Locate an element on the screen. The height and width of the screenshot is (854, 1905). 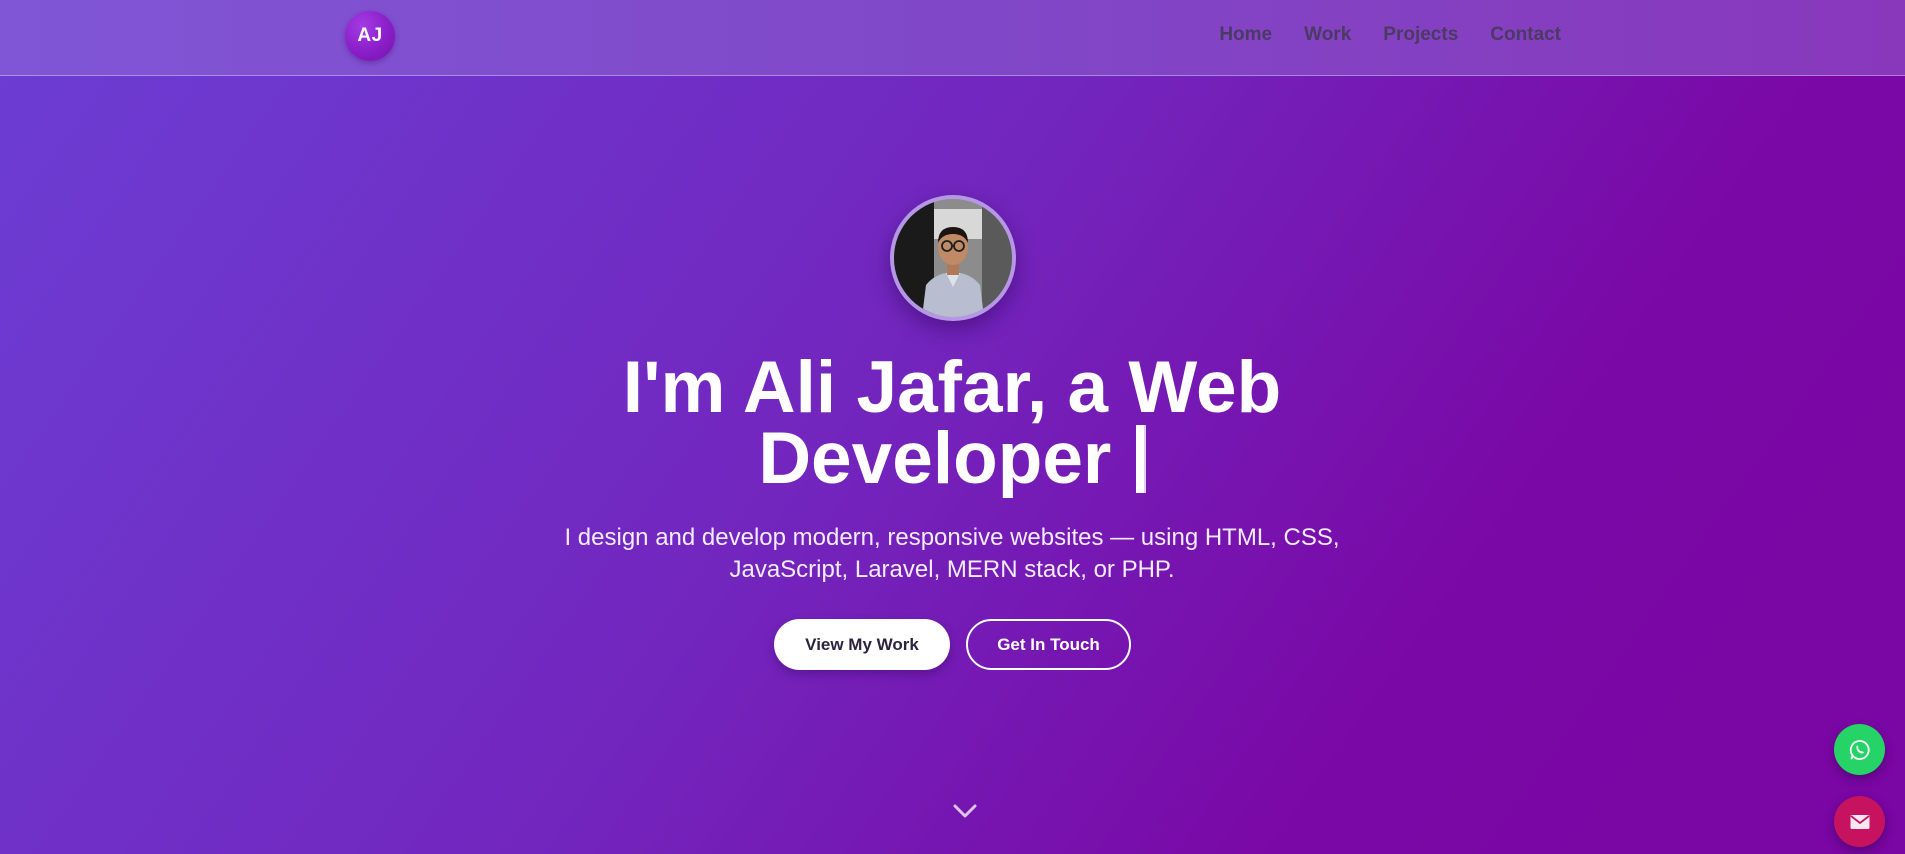
typing-cursor is located at coordinates (1140, 459).